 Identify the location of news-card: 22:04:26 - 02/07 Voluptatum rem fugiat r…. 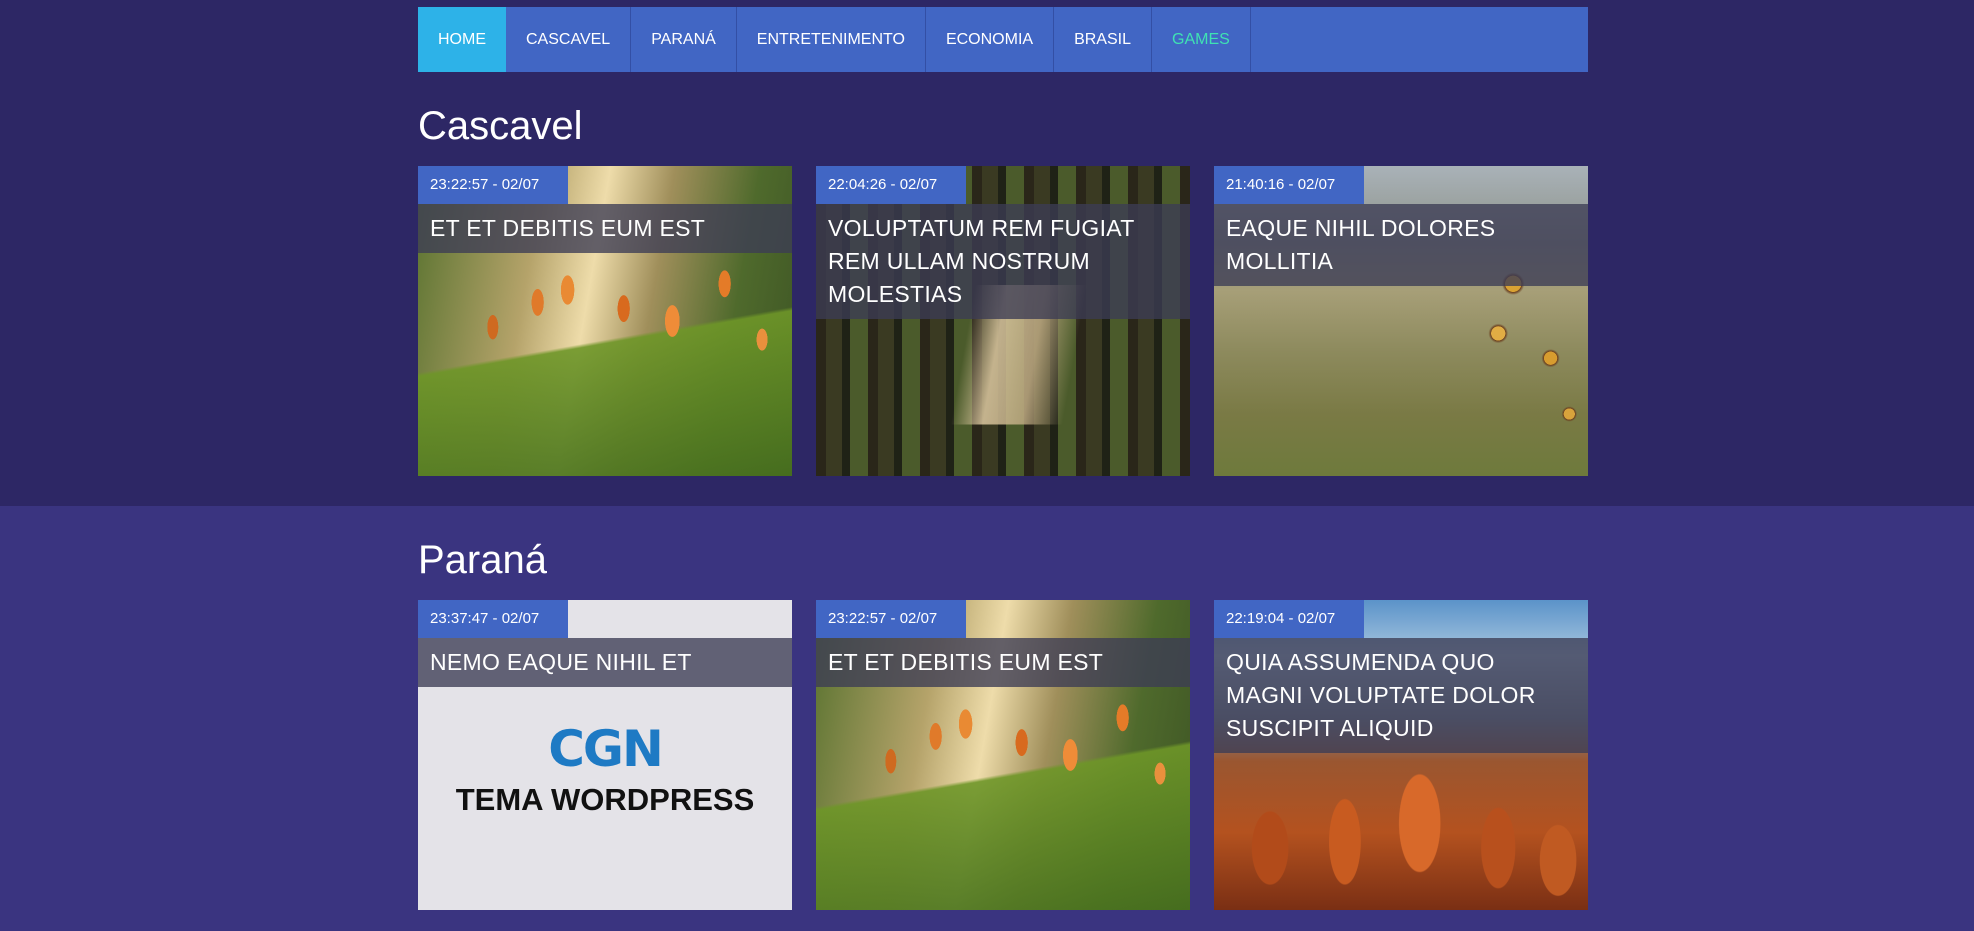
(1003, 321).